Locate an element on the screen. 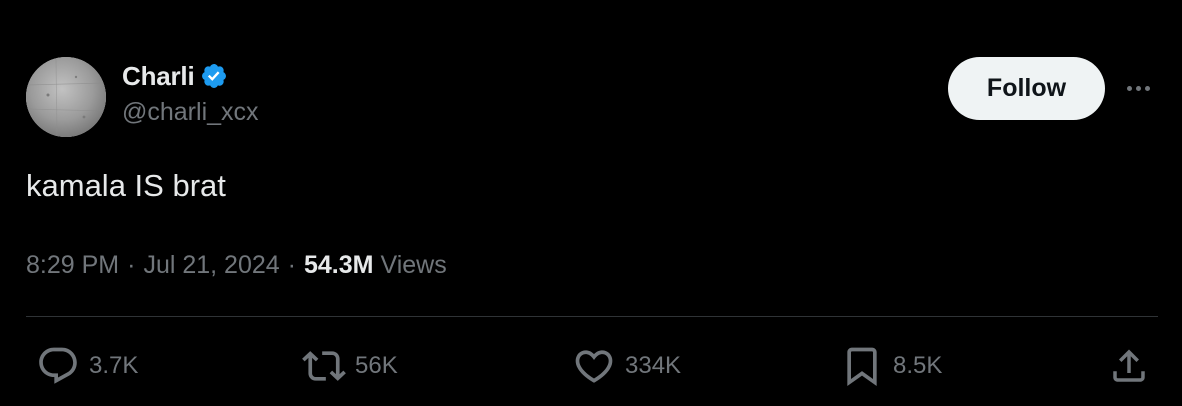 The width and height of the screenshot is (1182, 406). views-count: 54.3M is located at coordinates (338, 265).